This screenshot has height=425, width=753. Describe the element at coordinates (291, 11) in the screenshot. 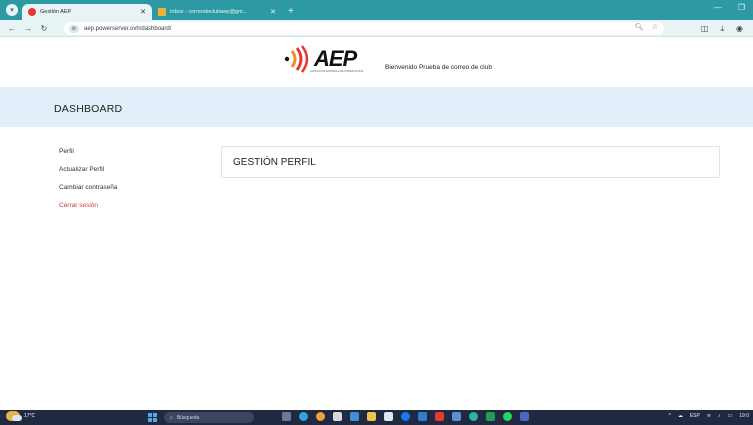

I see `new-tab-button: +` at that location.